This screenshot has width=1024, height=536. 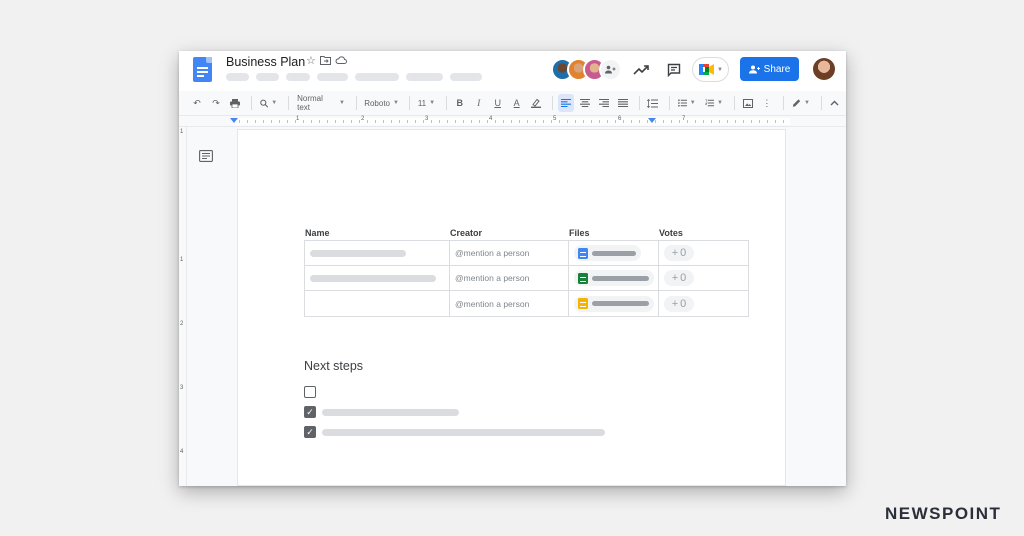 I want to click on column-header-files: Files, so click(x=613, y=234).